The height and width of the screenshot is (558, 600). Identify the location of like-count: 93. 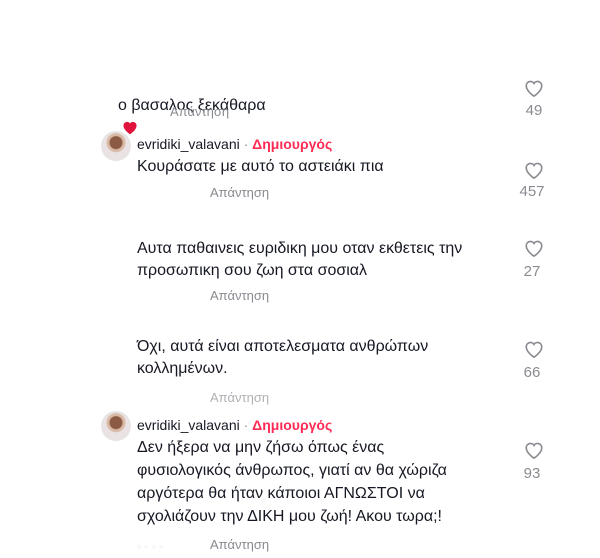
(532, 473).